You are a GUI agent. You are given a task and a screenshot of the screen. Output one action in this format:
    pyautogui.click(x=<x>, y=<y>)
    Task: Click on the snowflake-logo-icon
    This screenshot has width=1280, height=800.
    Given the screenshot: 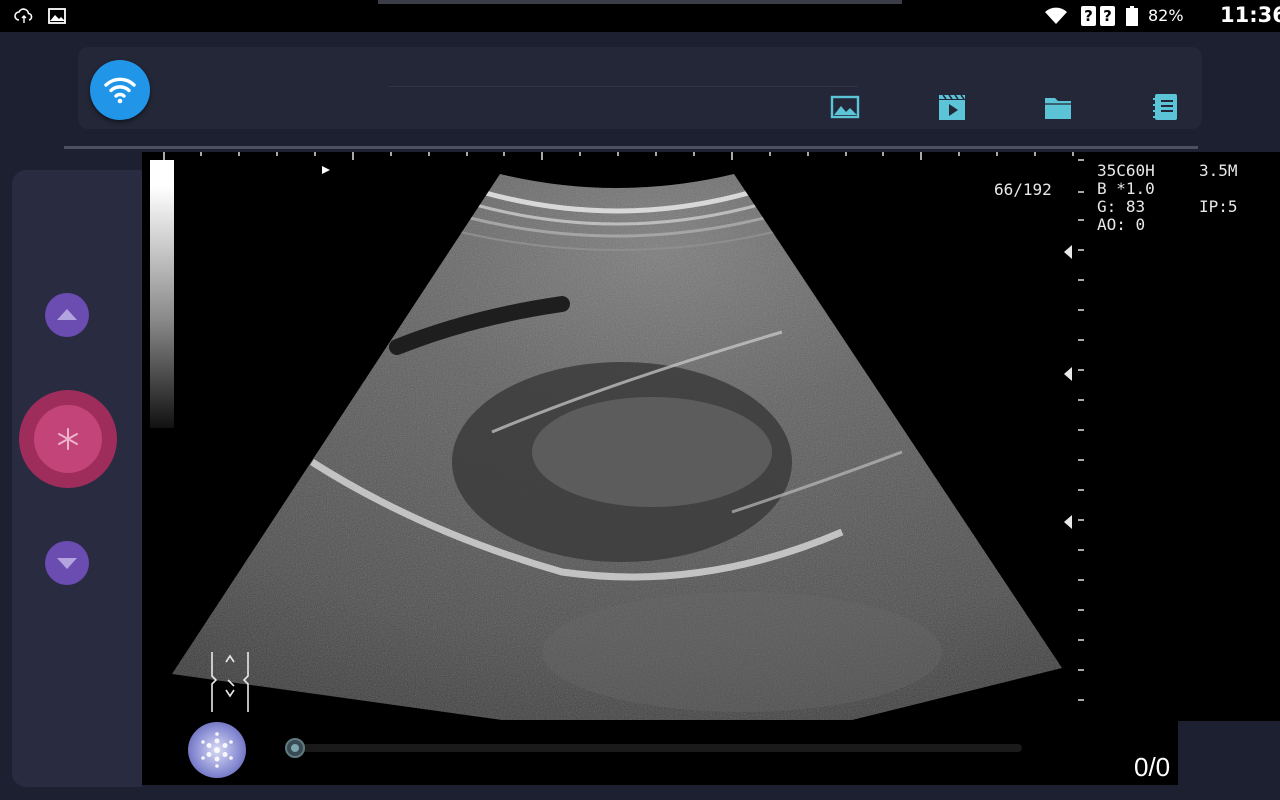 What is the action you would take?
    pyautogui.click(x=217, y=750)
    